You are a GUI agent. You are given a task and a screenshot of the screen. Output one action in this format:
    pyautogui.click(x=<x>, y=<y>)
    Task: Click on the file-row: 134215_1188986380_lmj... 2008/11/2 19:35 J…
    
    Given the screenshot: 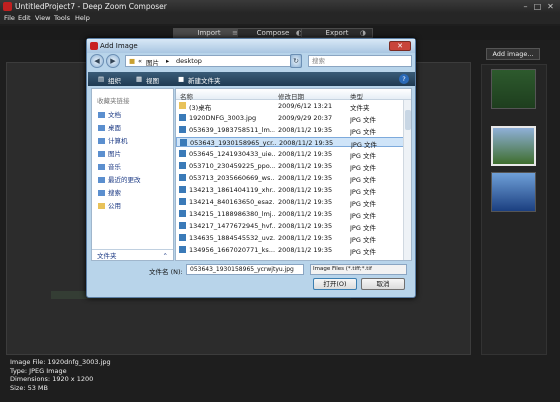 What is the action you would take?
    pyautogui.click(x=290, y=214)
    